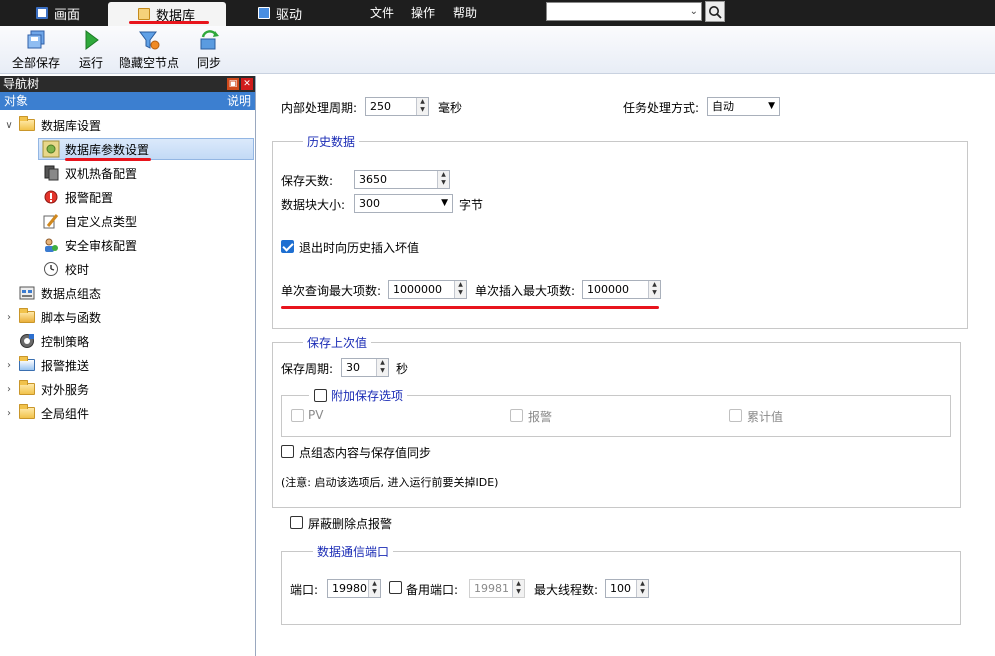  What do you see at coordinates (264, 13) in the screenshot?
I see `driver-icon` at bounding box center [264, 13].